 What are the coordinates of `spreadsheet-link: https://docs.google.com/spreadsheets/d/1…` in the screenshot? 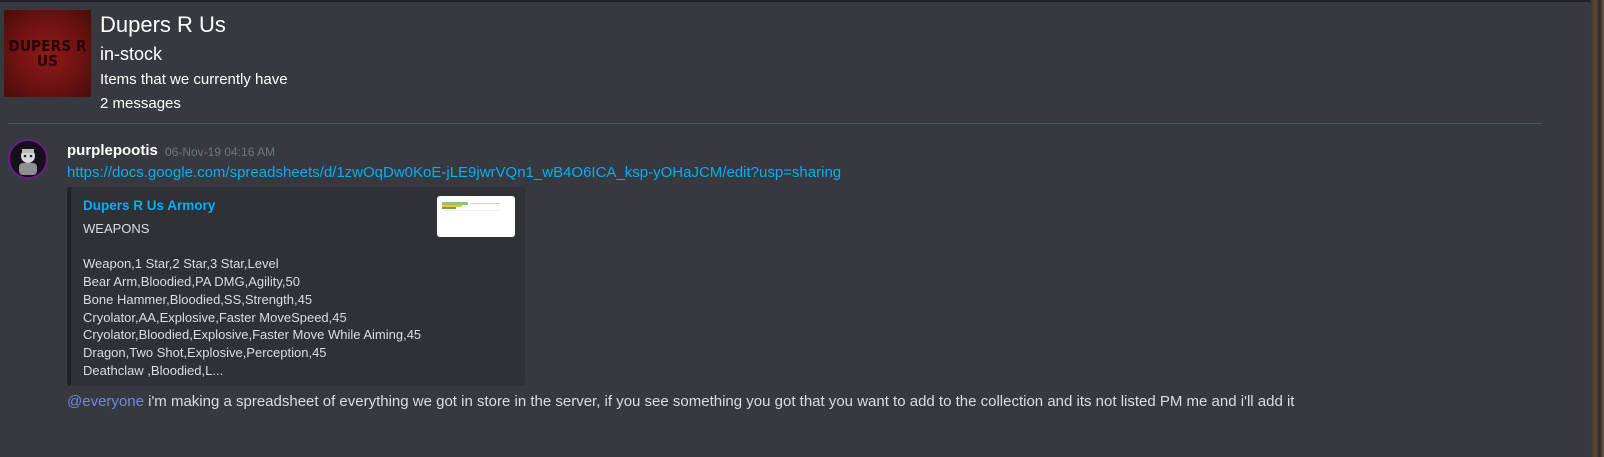 It's located at (454, 172).